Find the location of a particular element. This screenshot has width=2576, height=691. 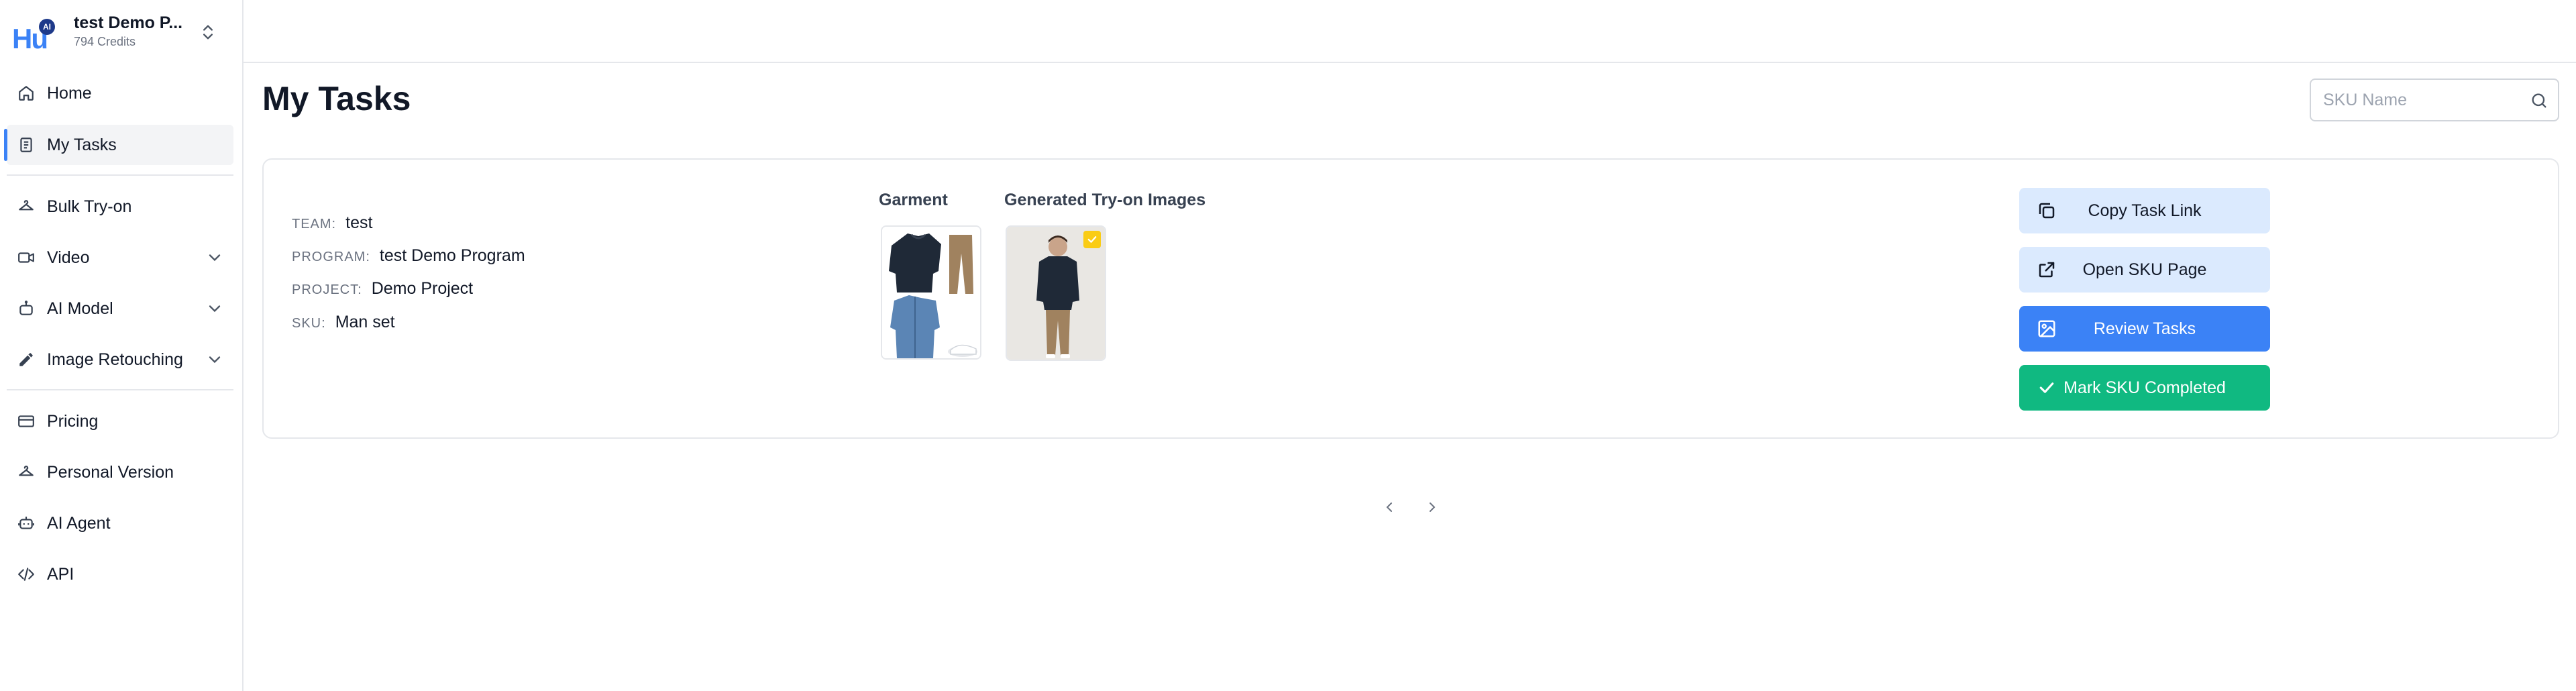

sidebar-item-label: Bulk Try-on is located at coordinates (89, 206).